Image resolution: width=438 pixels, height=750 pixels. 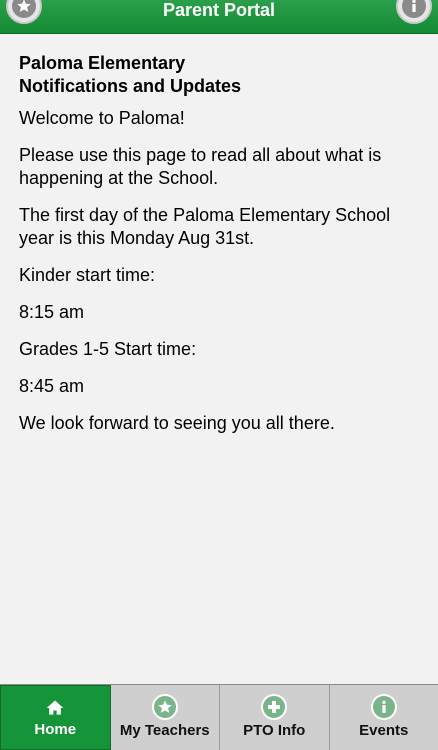 I want to click on tab-events: Events, so click(x=383, y=717).